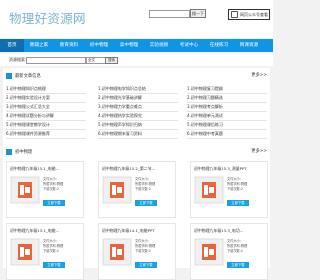 The width and height of the screenshot is (320, 280). Describe the element at coordinates (111, 60) in the screenshot. I see `resource-search-button: 搜索` at that location.